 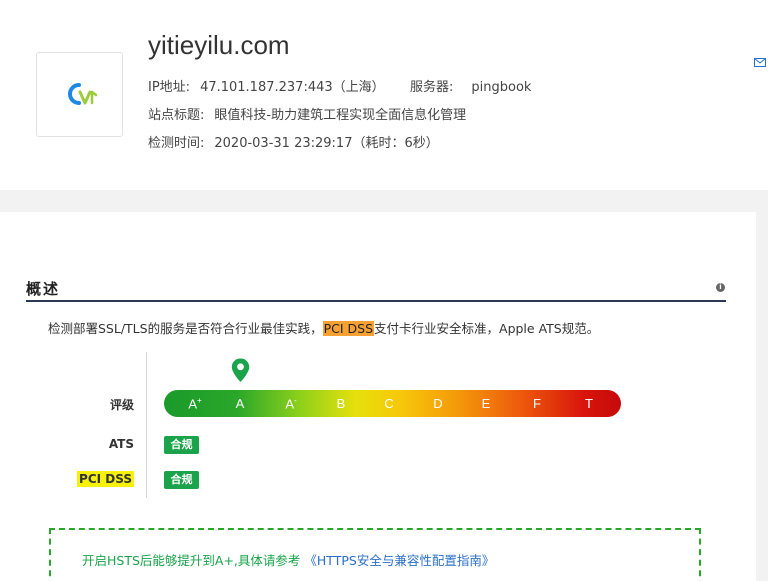 What do you see at coordinates (487, 328) in the screenshot?
I see `desc-text-after: 支付卡行业安全标准，Apple ATS规范。` at bounding box center [487, 328].